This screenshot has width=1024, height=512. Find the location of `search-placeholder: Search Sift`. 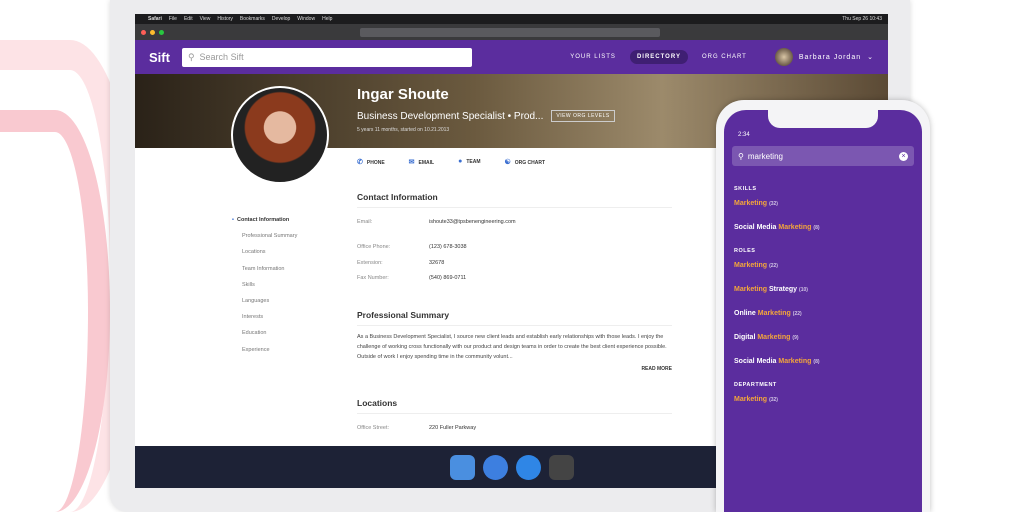

search-placeholder: Search Sift is located at coordinates (221, 57).